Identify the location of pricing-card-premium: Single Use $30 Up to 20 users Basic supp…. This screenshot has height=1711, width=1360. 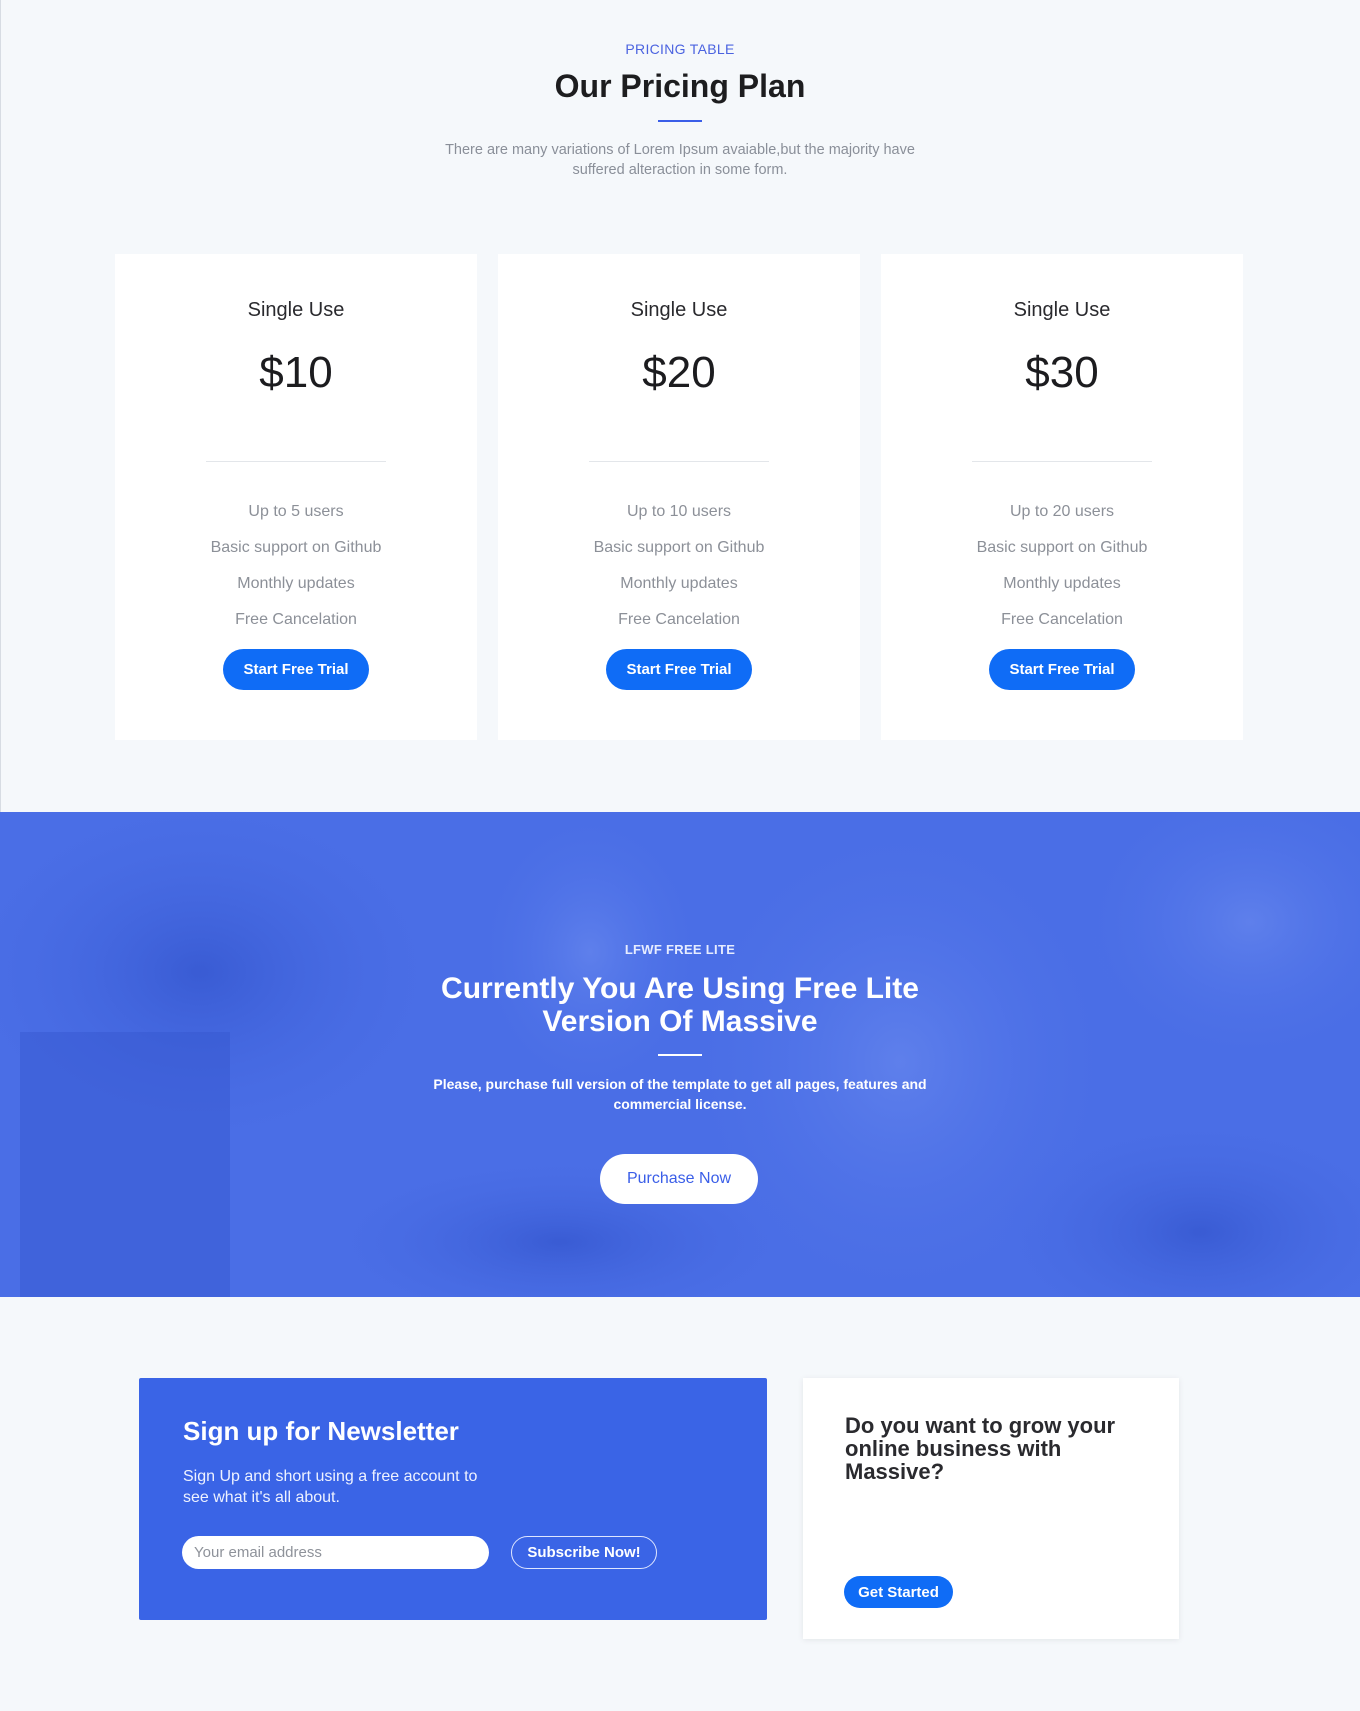
(1062, 497).